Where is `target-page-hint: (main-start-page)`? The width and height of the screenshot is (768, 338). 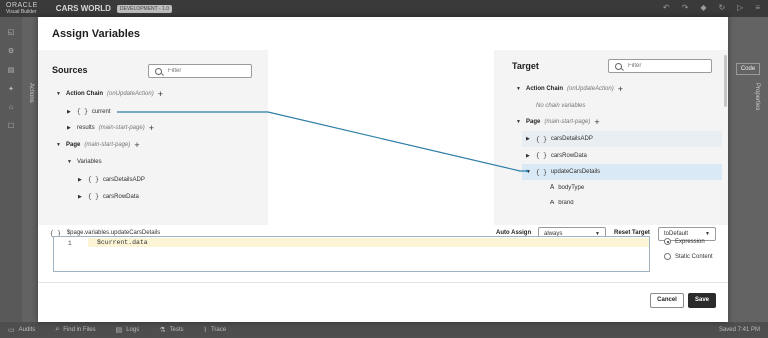 target-page-hint: (main-start-page) is located at coordinates (567, 122).